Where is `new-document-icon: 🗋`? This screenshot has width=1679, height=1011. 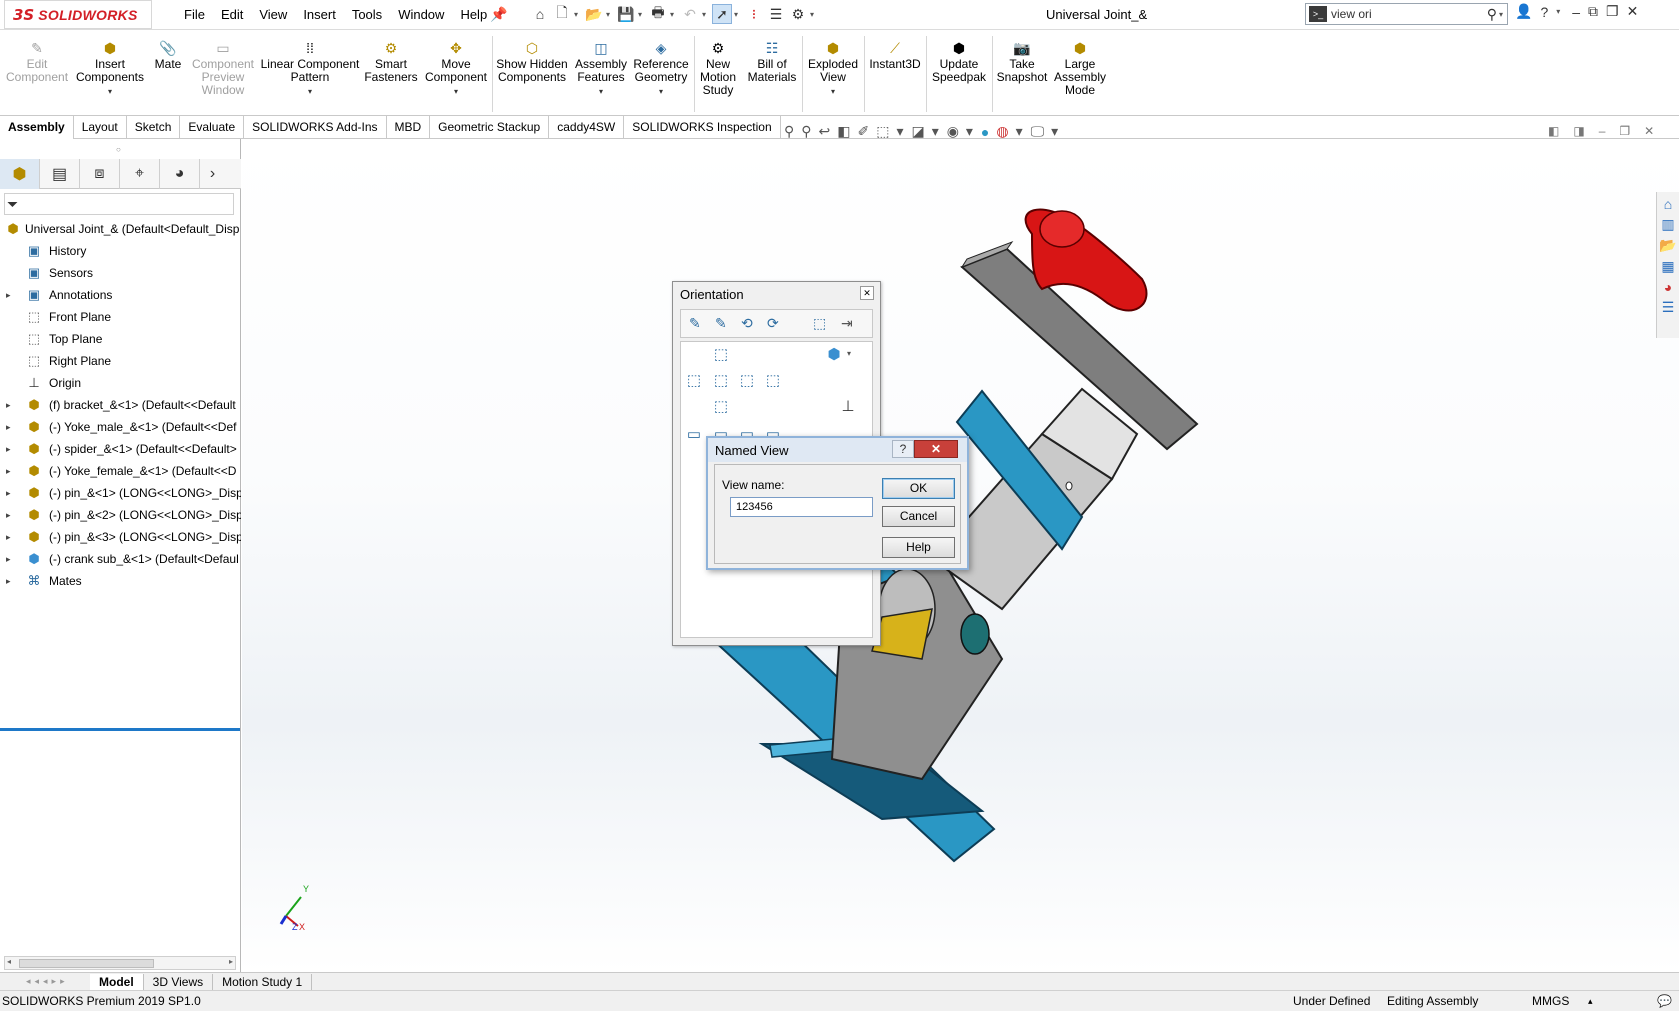
new-document-icon: 🗋 is located at coordinates (562, 14).